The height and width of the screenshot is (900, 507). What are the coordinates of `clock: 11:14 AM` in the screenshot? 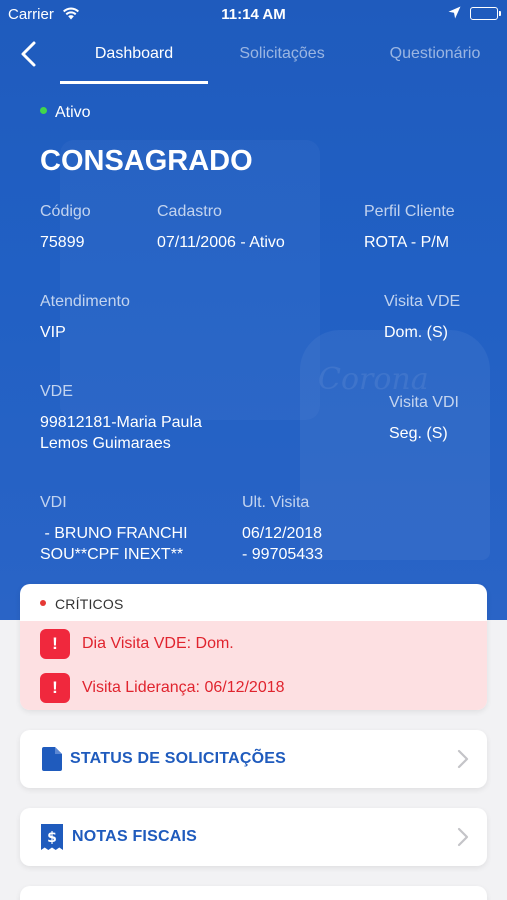 It's located at (253, 14).